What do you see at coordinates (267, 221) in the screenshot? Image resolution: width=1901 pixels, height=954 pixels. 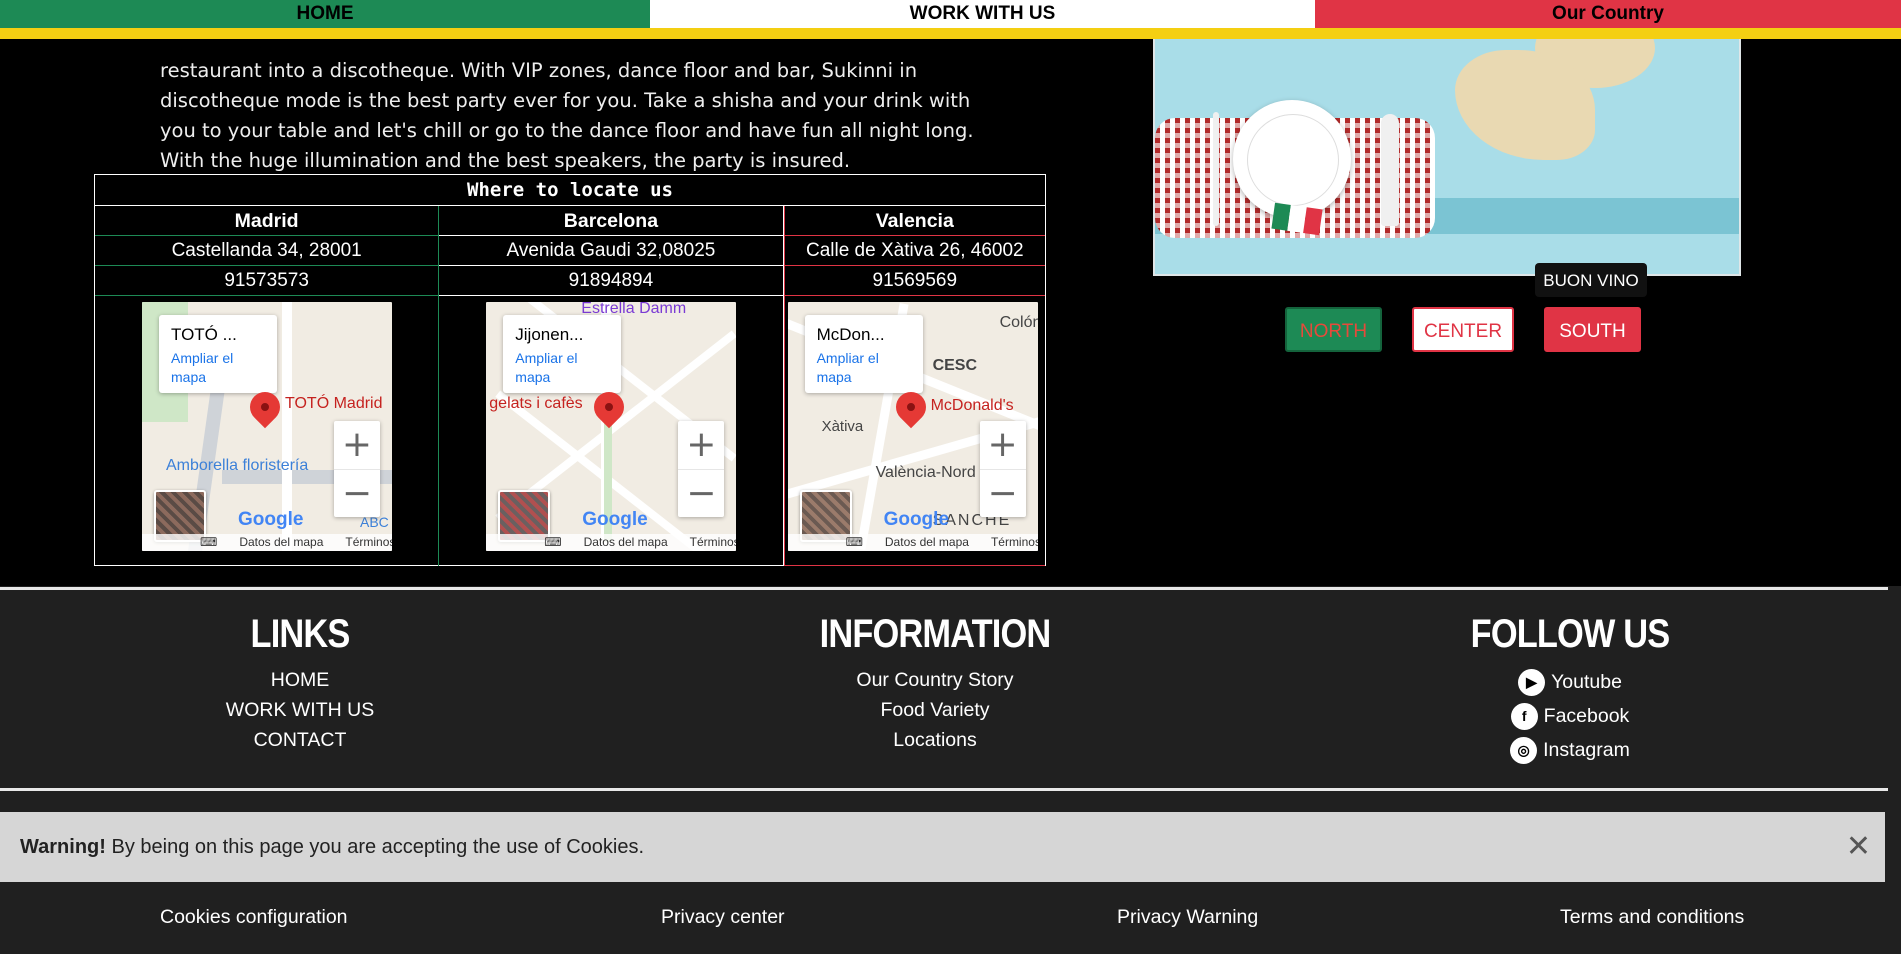 I see `city-name: Madrid` at bounding box center [267, 221].